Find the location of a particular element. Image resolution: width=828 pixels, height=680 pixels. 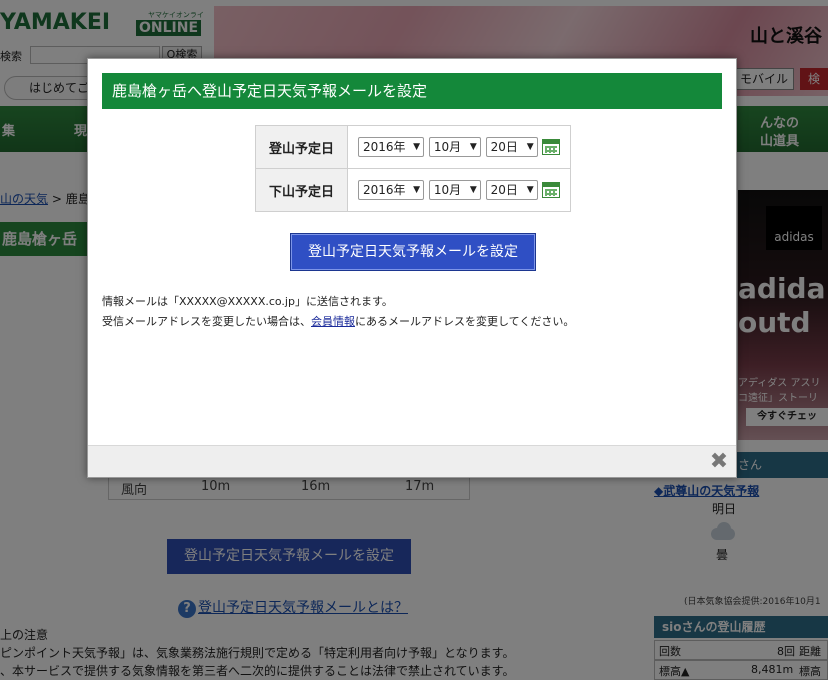

descent-month-select: 10月 ▼ is located at coordinates (454, 190).